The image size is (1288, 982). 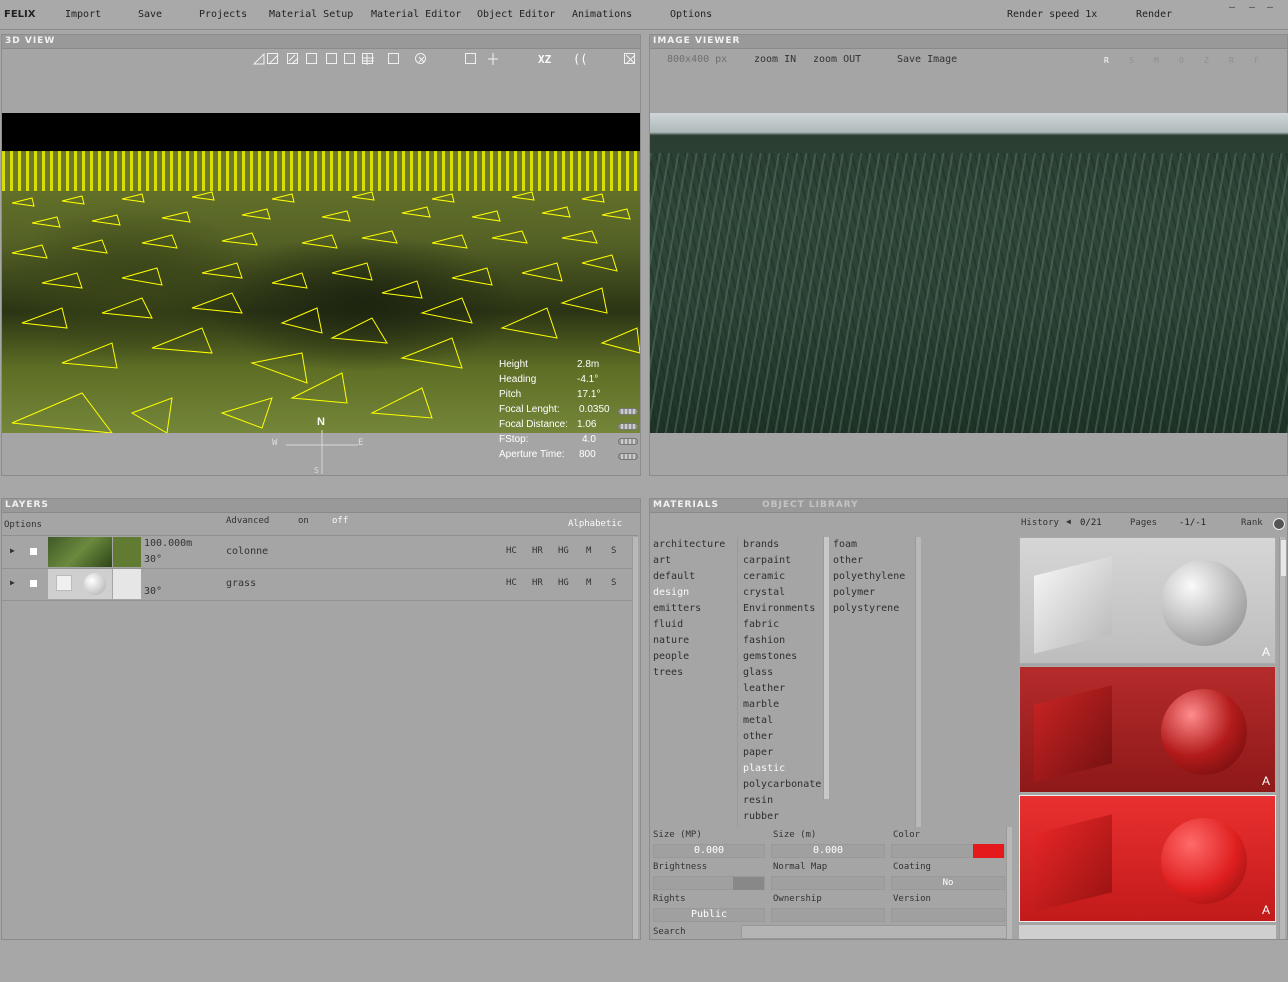 What do you see at coordinates (784, 593) in the screenshot?
I see `category-item: crystal` at bounding box center [784, 593].